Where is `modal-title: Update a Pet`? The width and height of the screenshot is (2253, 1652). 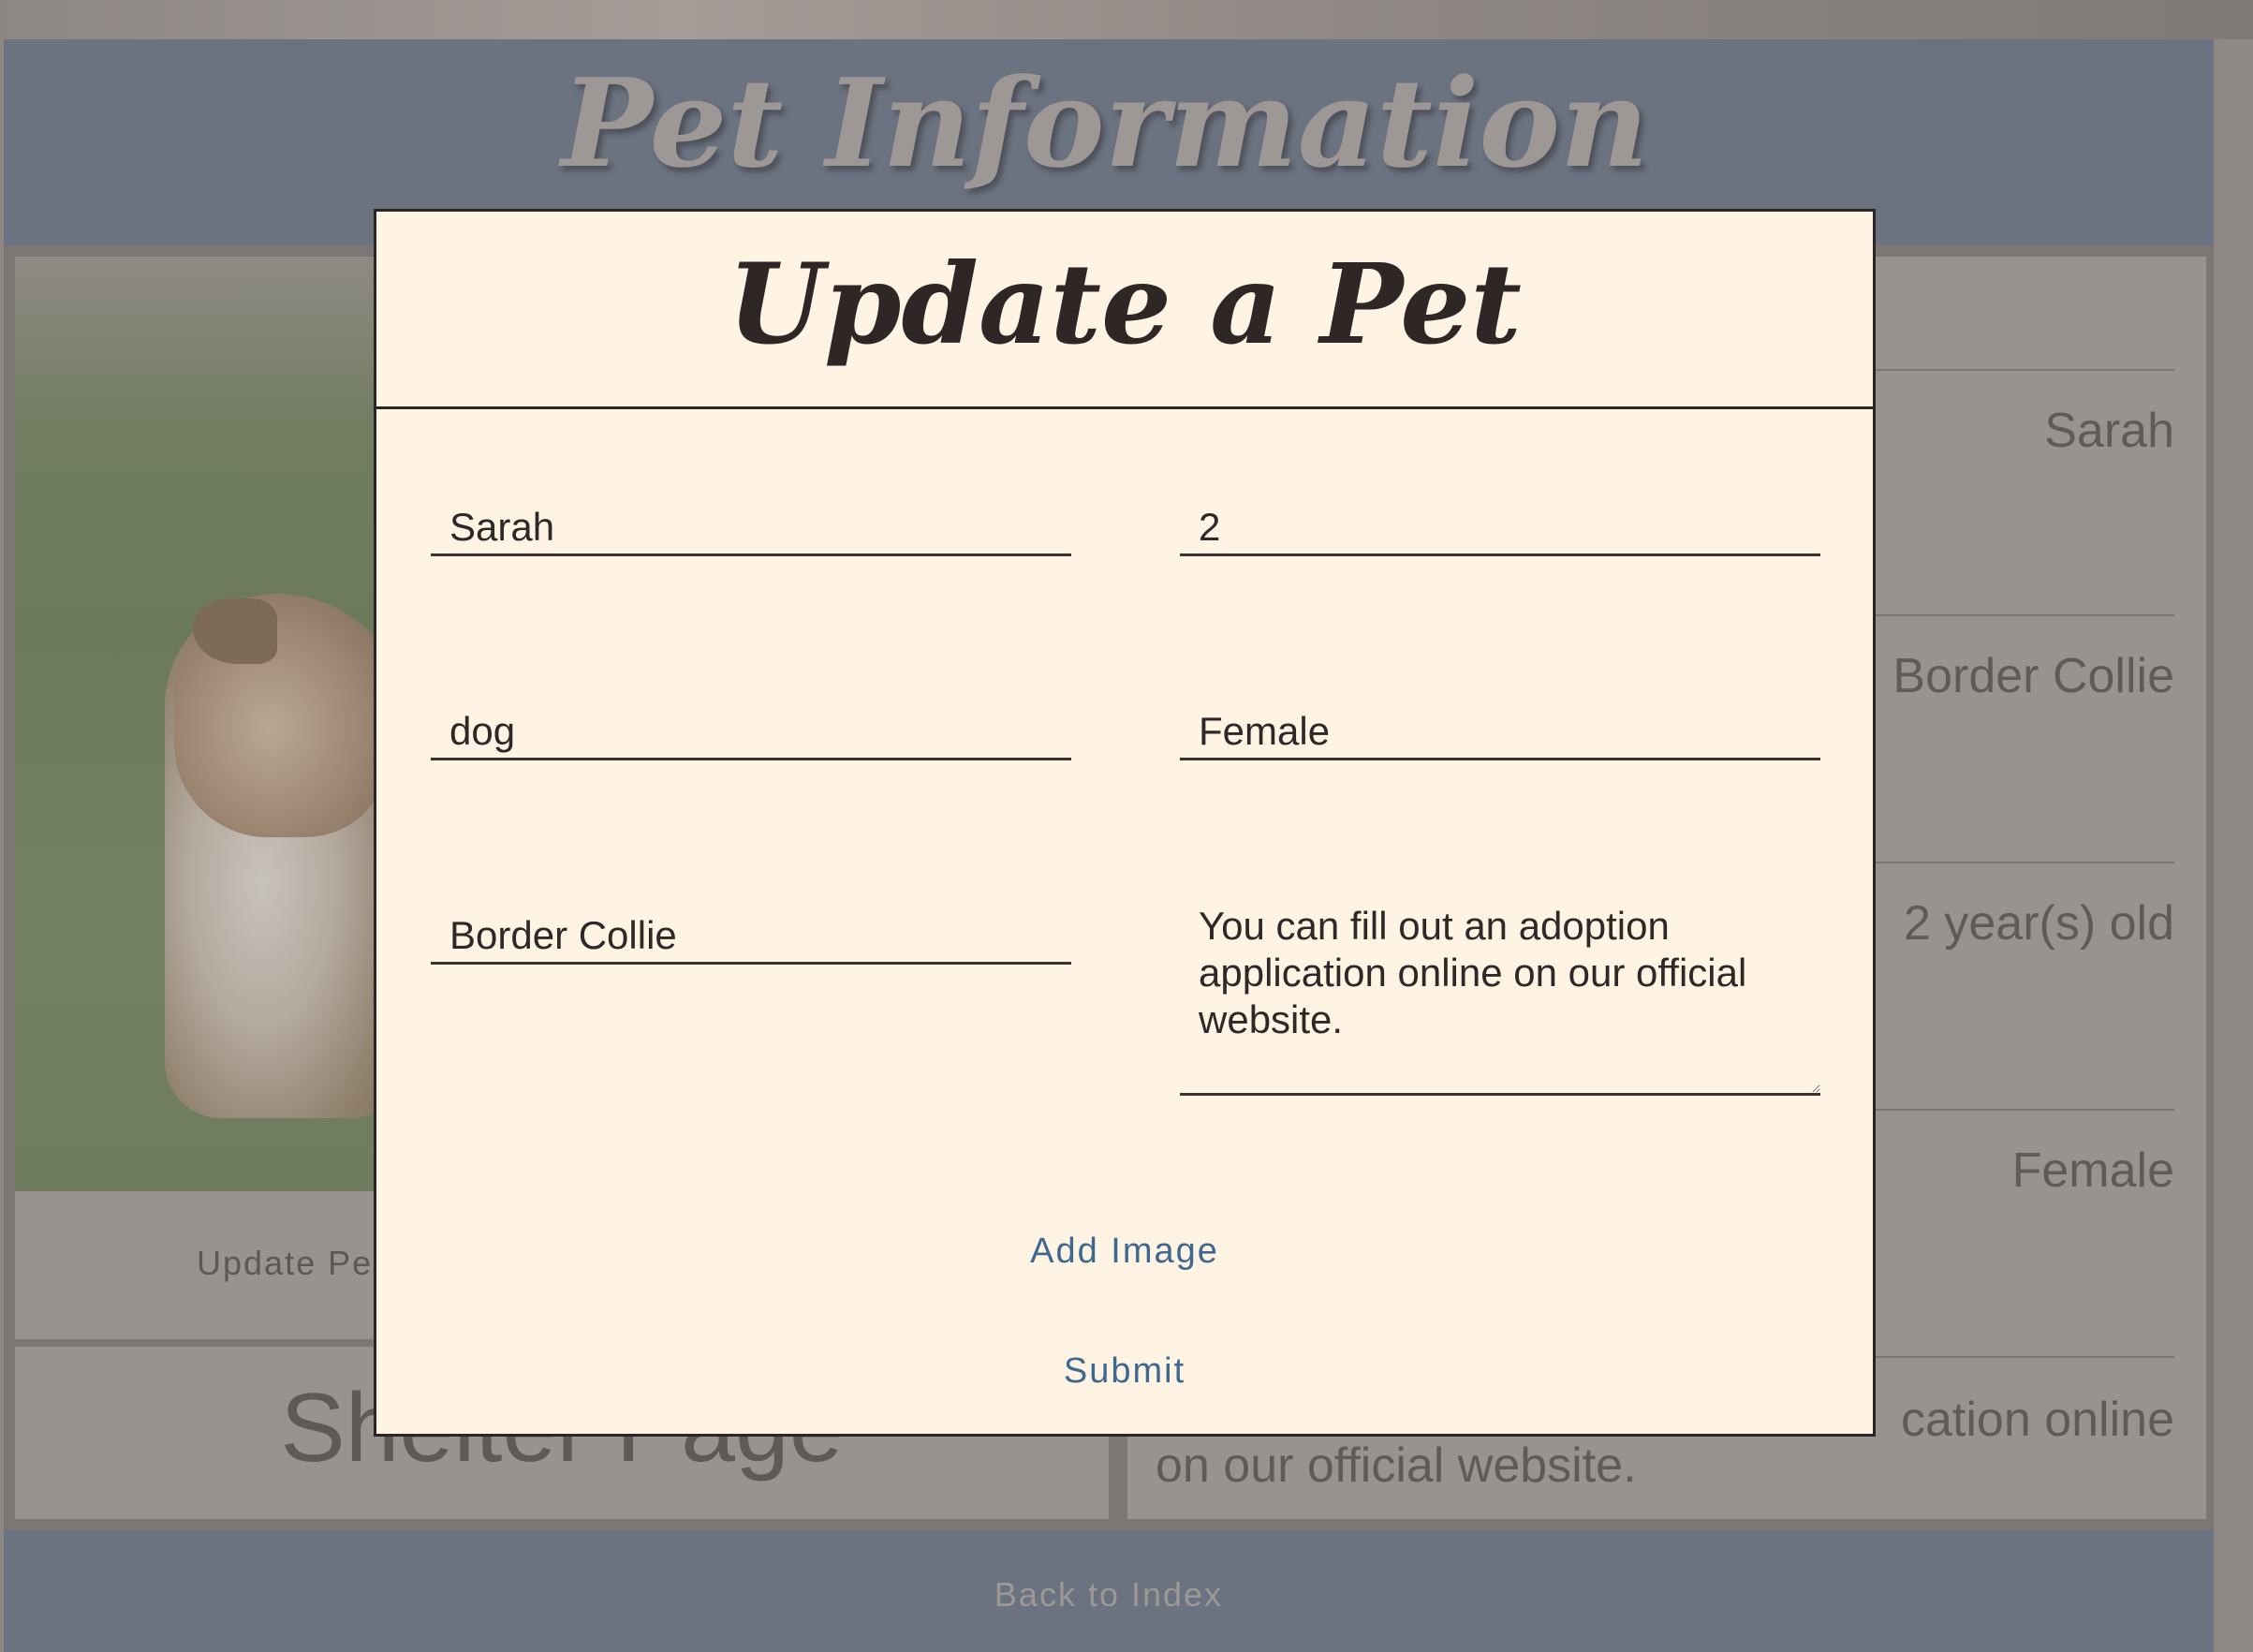 modal-title: Update a Pet is located at coordinates (1125, 304).